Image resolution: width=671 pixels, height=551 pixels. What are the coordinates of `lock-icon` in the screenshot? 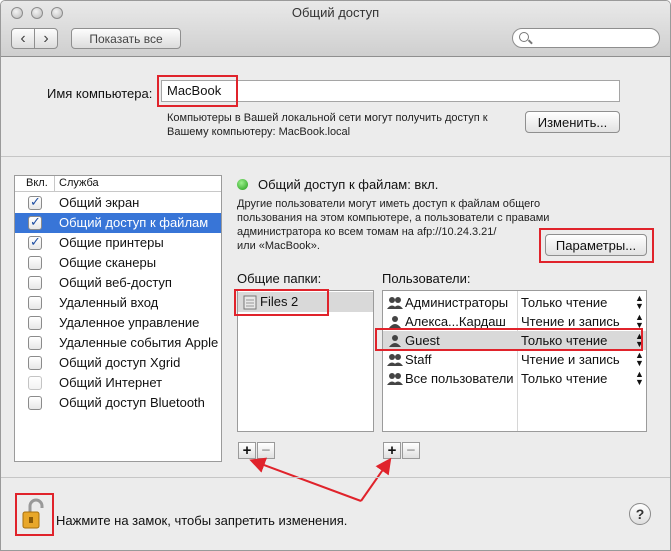 It's located at (34, 514).